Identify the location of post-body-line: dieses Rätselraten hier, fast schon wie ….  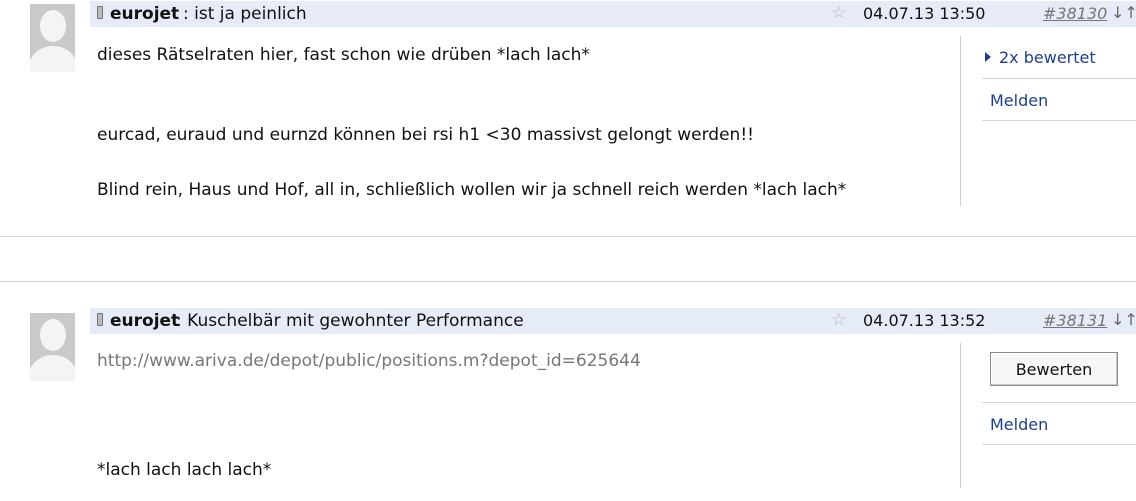
(343, 55).